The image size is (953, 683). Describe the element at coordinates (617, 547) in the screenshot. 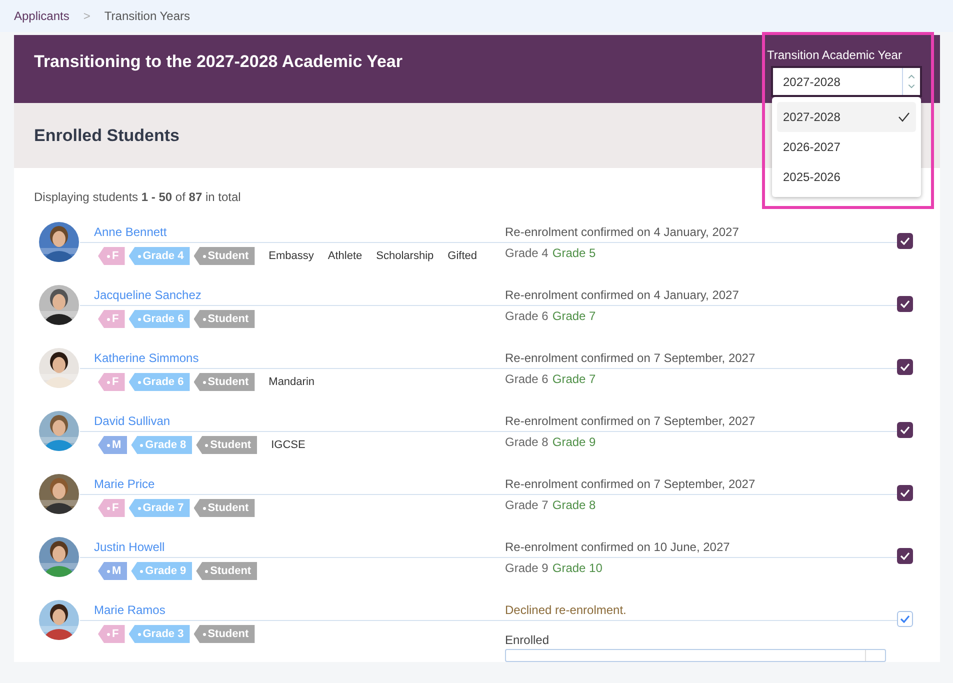

I see `status-text: Re-enrolment confirmed on 10 June, 2027` at that location.